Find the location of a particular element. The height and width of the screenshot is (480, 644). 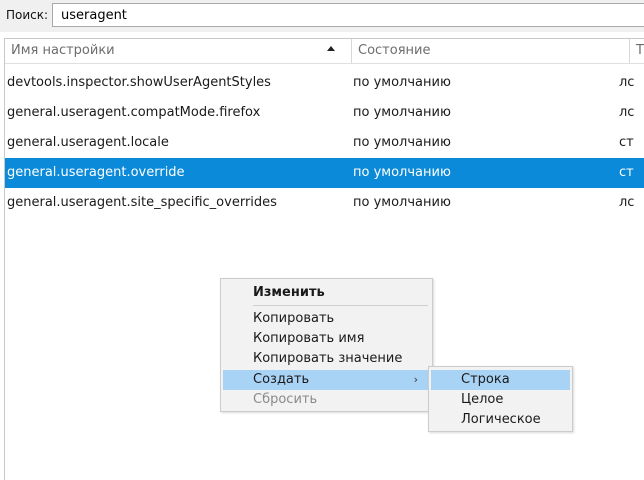

column-header-type-label: Т is located at coordinates (640, 50).